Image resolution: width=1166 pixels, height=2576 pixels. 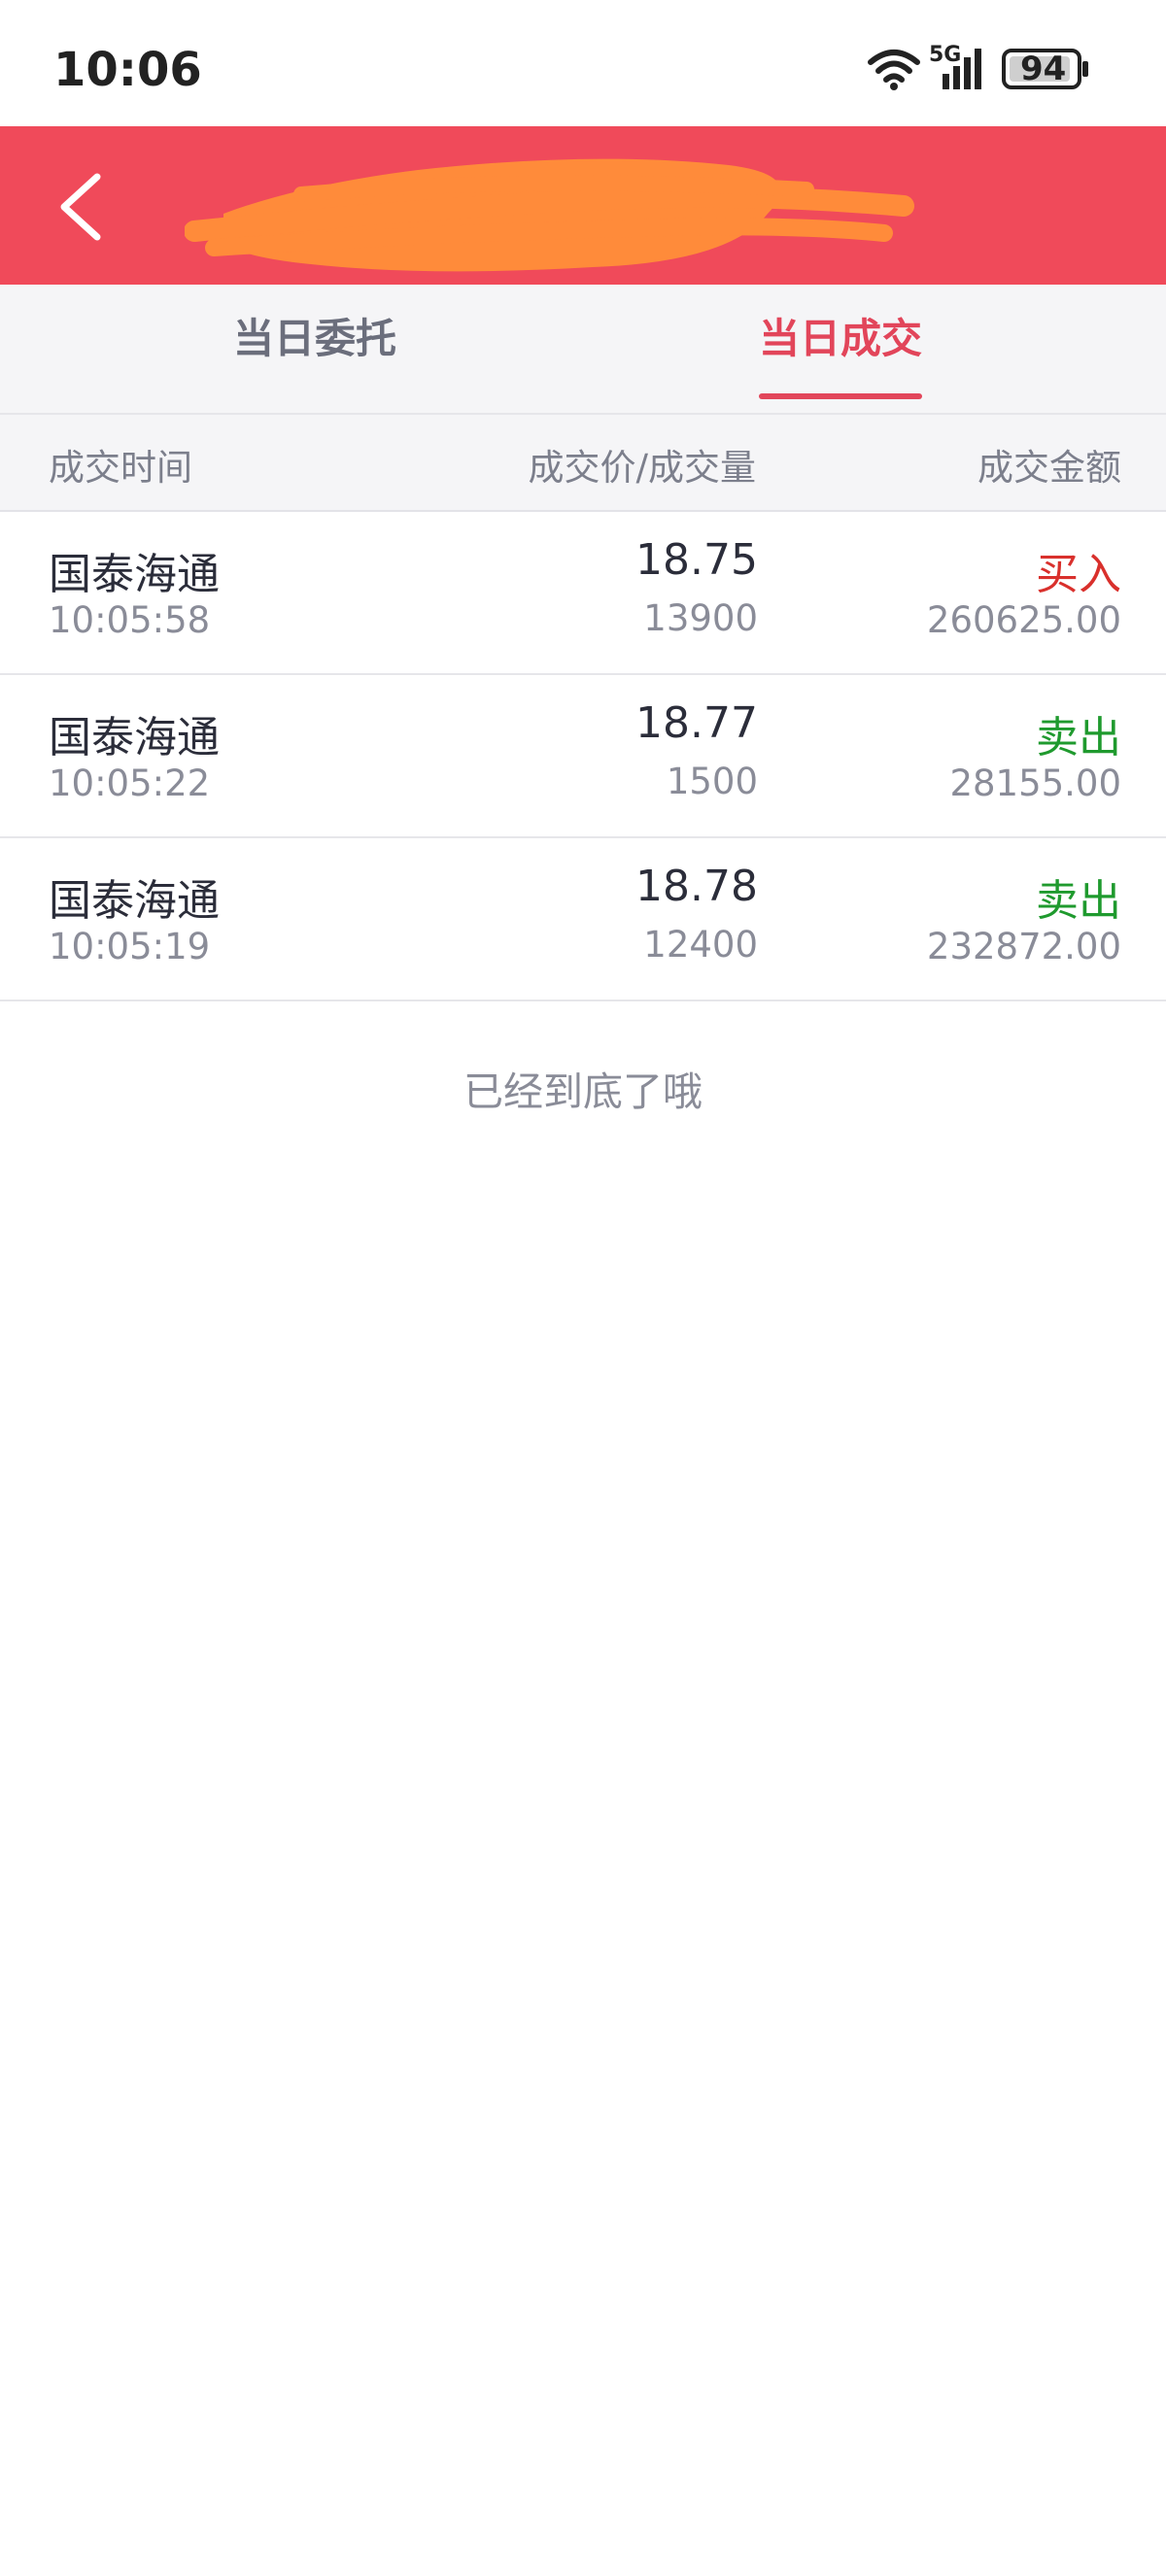 I want to click on column-header: 成交时间 成交价/成交量 成交金额, so click(x=583, y=463).